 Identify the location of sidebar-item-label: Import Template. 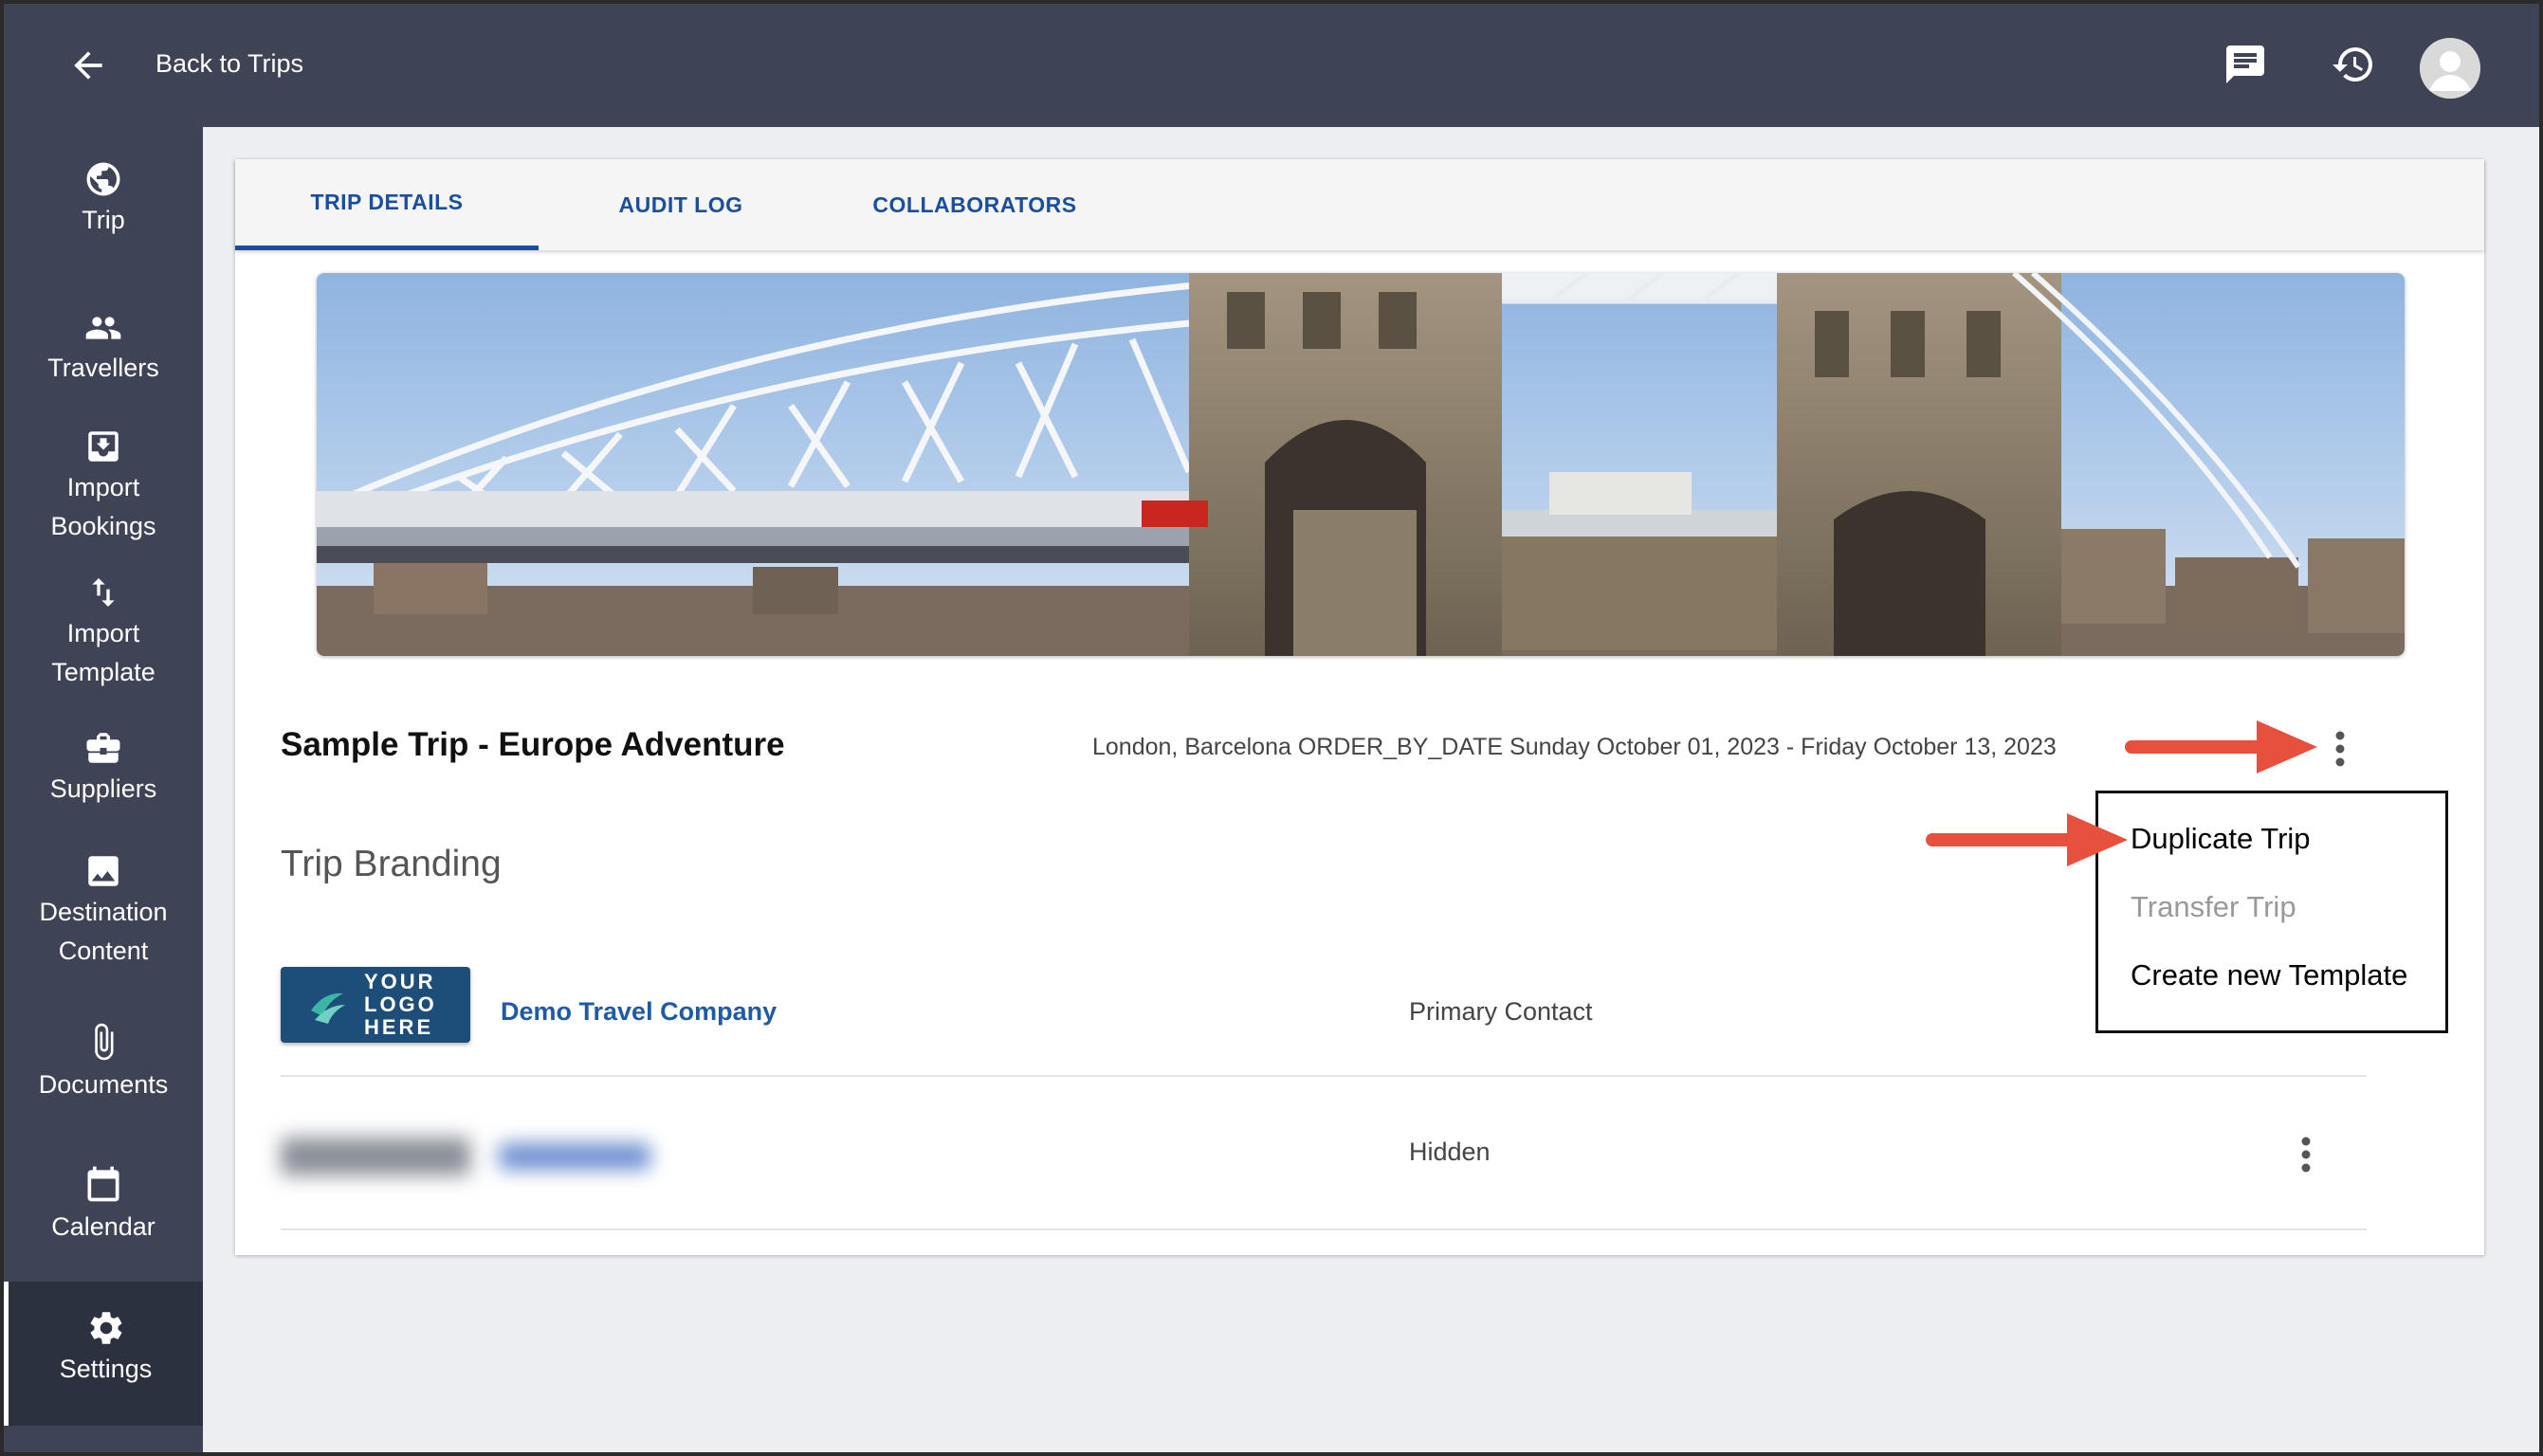
(103, 652).